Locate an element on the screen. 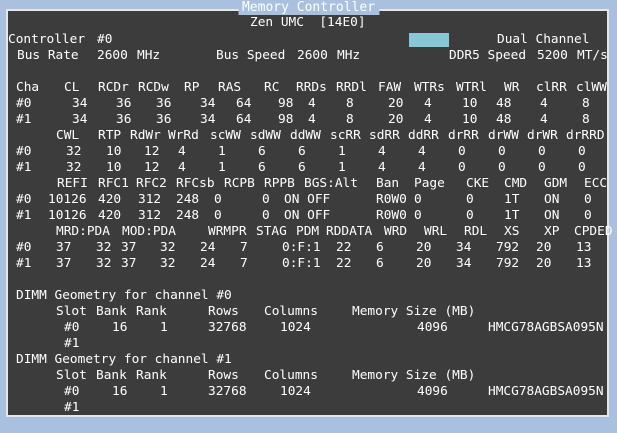 The height and width of the screenshot is (433, 617). ddr-unit: MT/s is located at coordinates (592, 55).